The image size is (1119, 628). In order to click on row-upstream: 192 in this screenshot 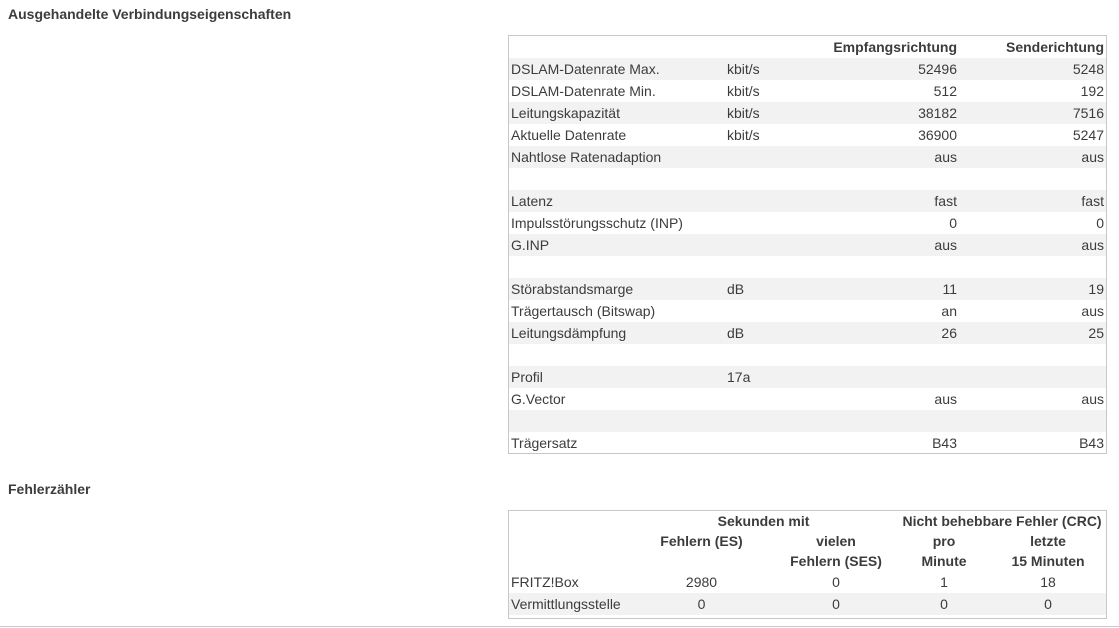, I will do `click(1092, 91)`.